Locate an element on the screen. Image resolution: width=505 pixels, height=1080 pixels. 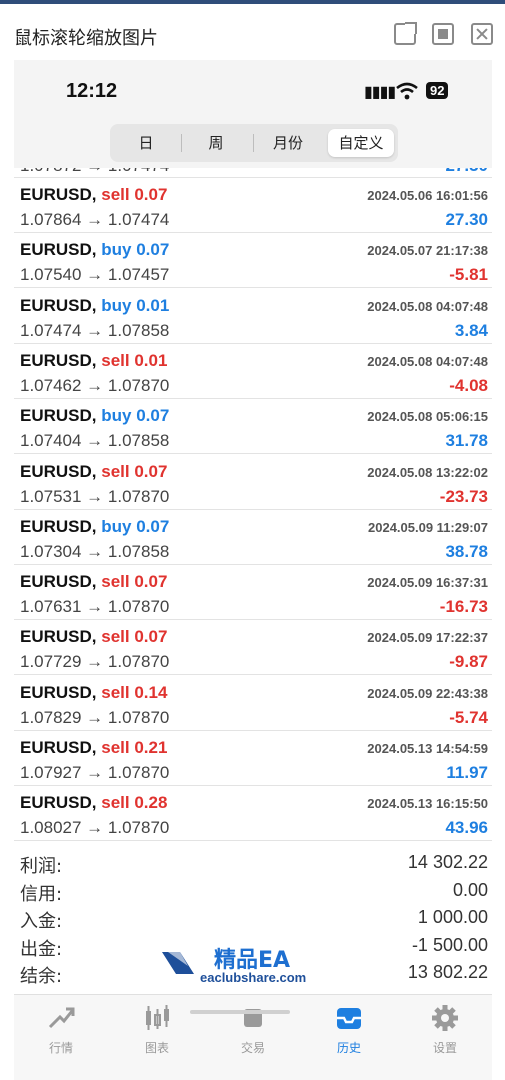
tab-week: 周 is located at coordinates (216, 143).